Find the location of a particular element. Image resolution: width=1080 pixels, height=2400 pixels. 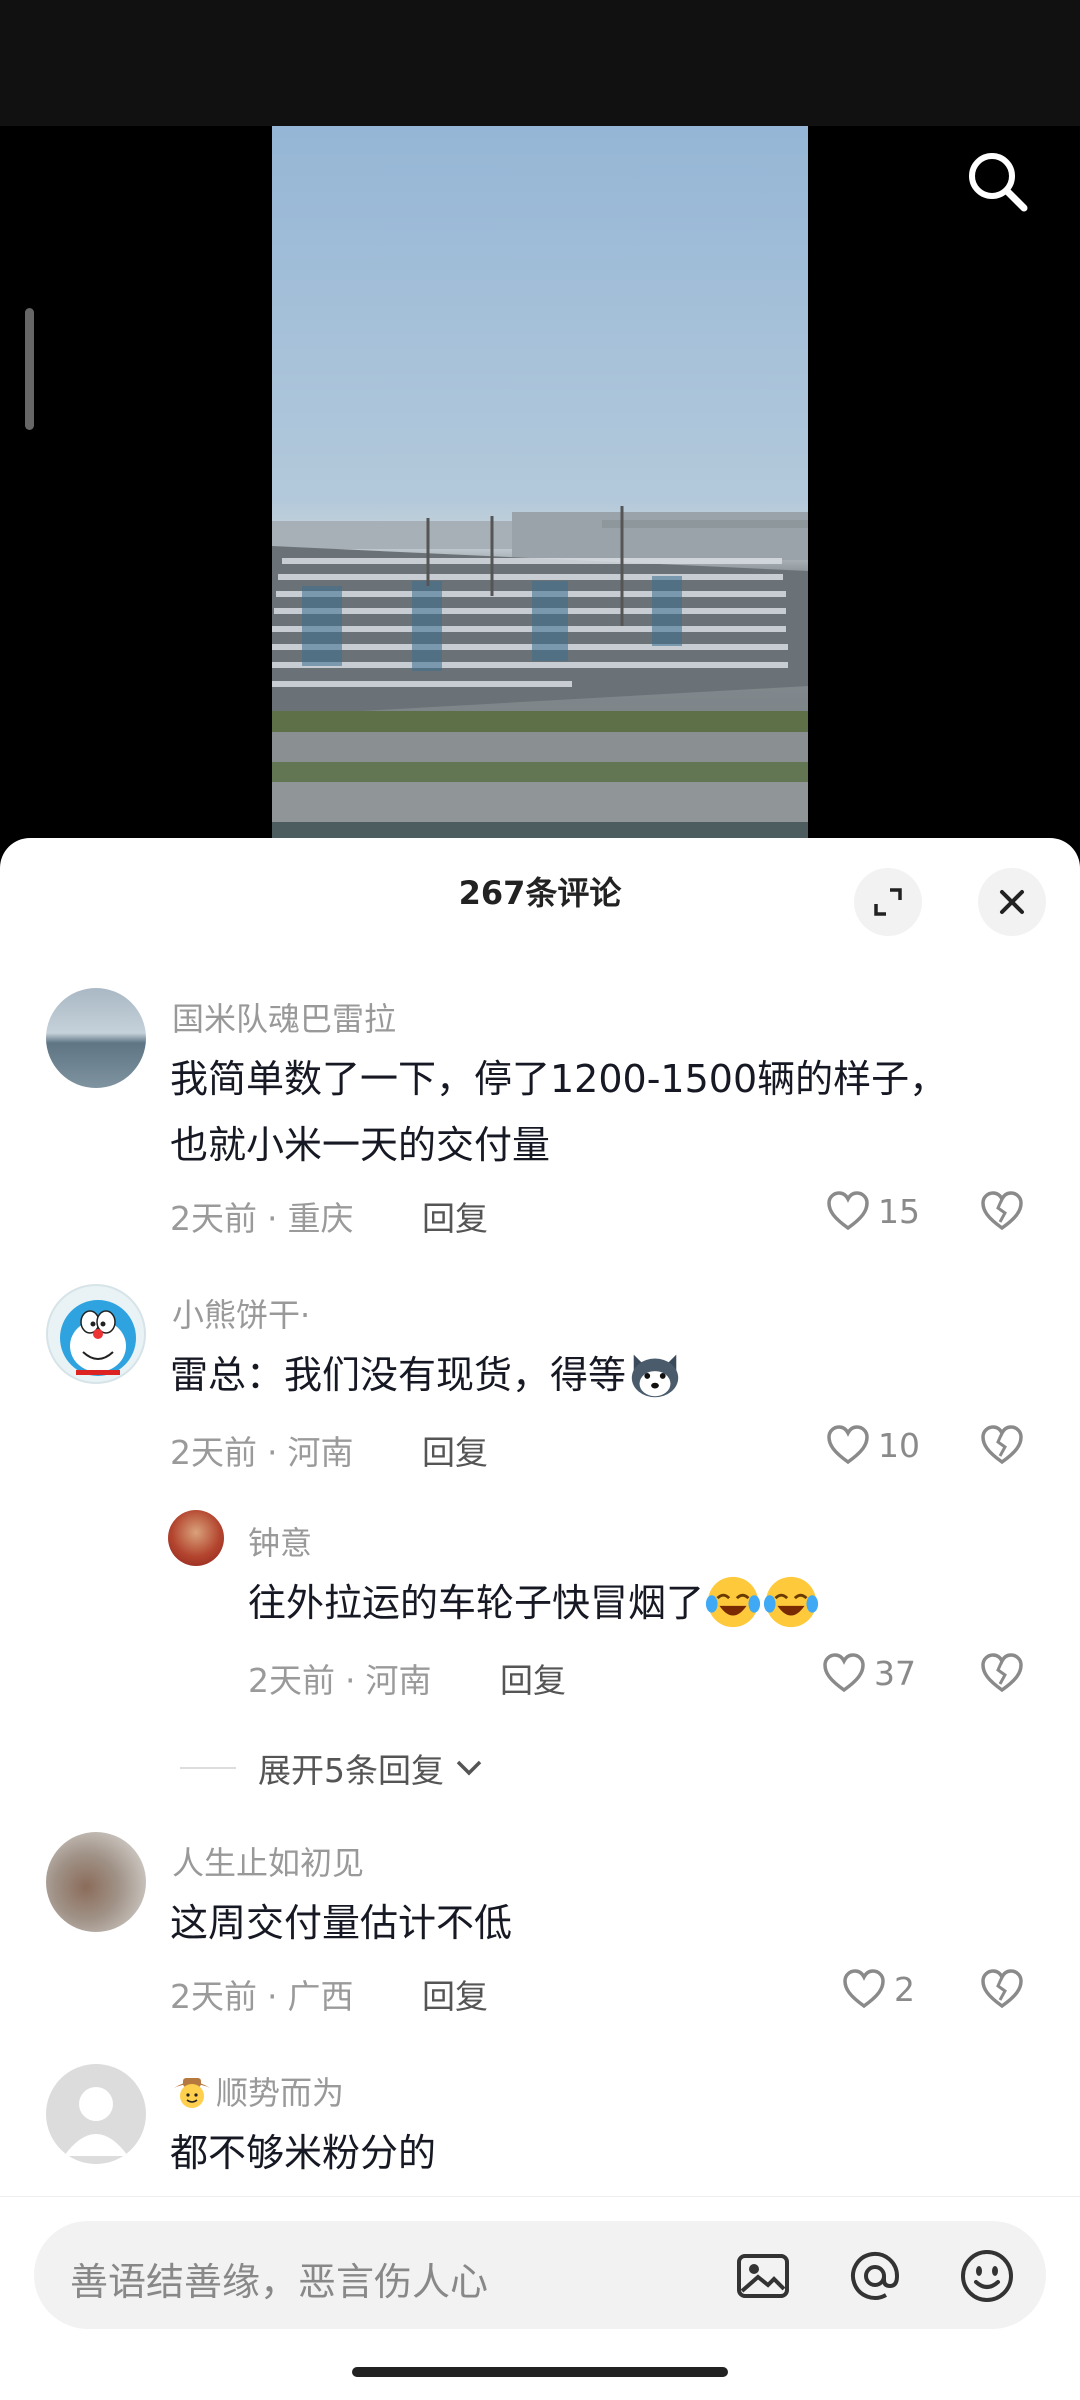

comment-text: 这周交付量估计不低 is located at coordinates (341, 1923).